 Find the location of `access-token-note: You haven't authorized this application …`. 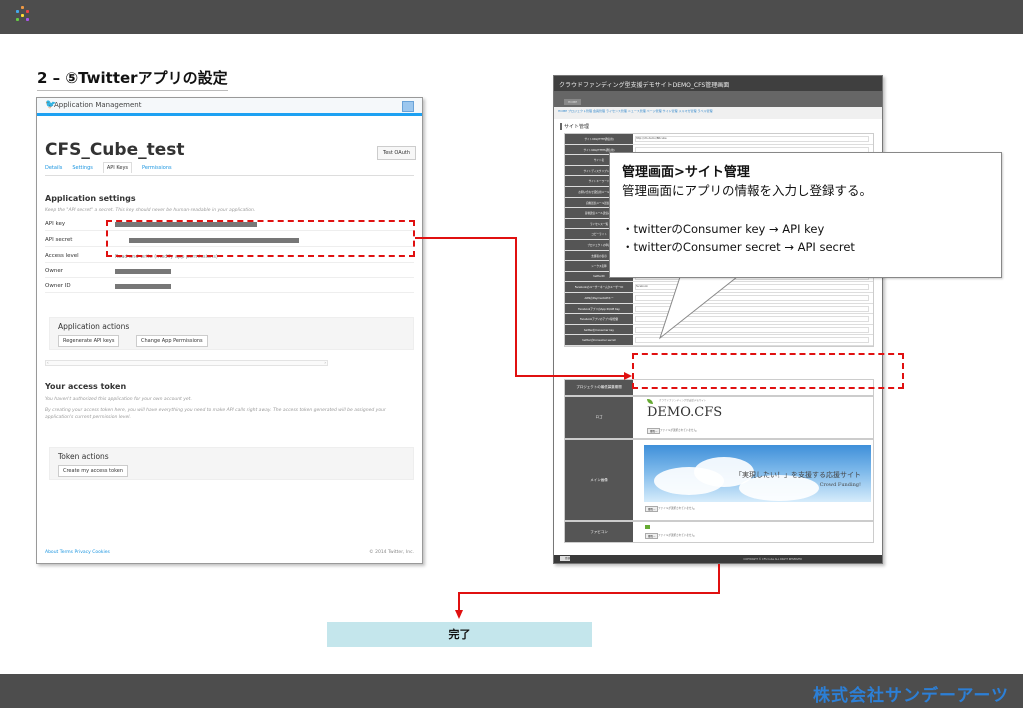

access-token-note: You haven't authorized this application … is located at coordinates (118, 399).